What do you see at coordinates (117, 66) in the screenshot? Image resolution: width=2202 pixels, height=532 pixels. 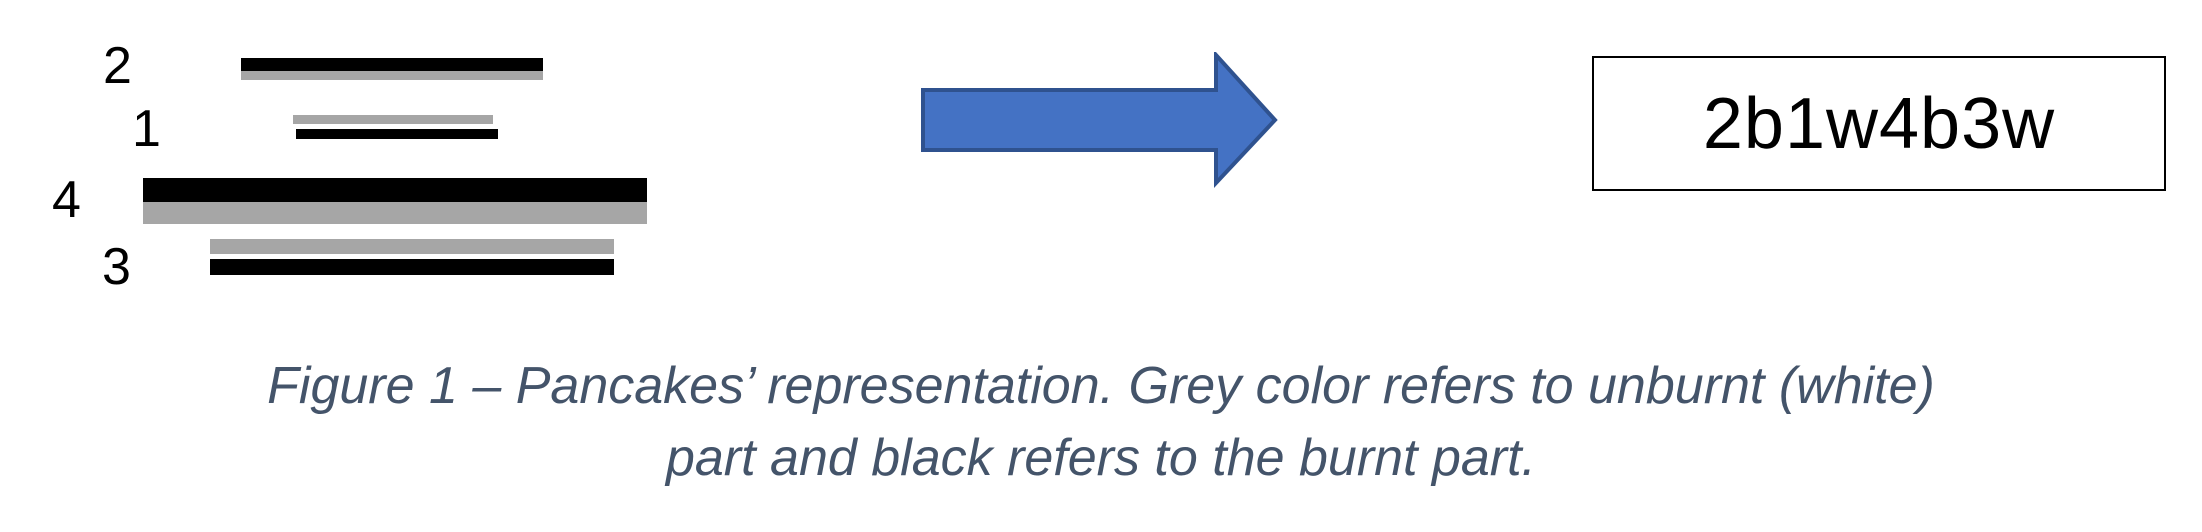 I see `pancake-label-2: 2` at bounding box center [117, 66].